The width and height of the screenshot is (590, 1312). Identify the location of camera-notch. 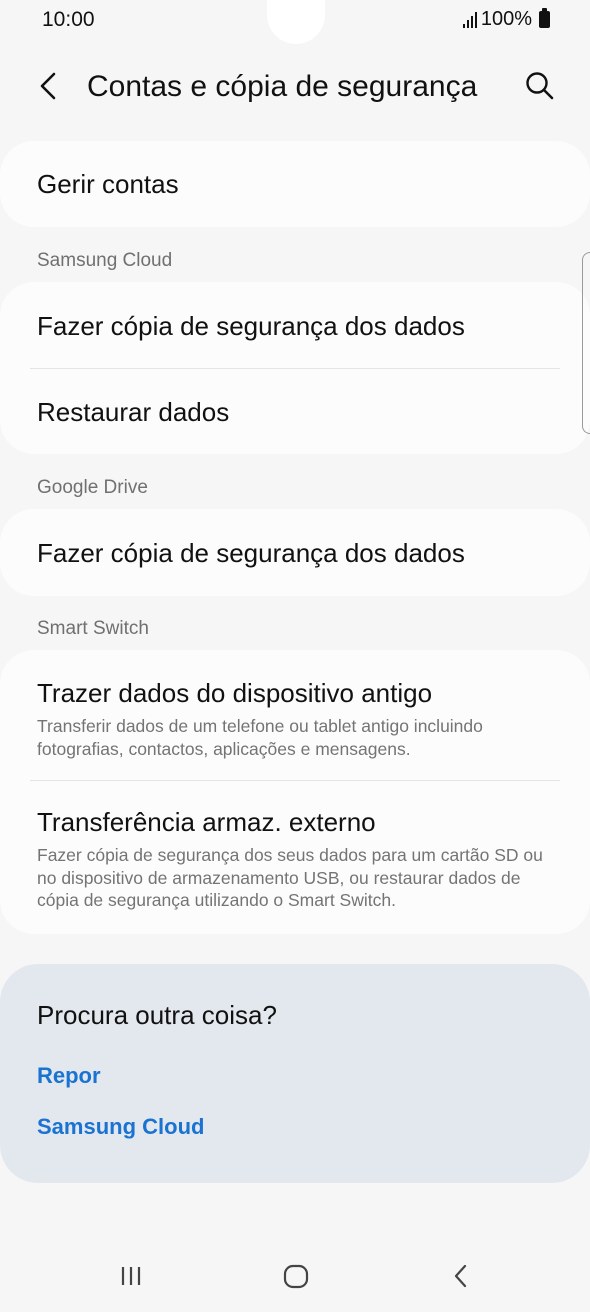
(296, 22).